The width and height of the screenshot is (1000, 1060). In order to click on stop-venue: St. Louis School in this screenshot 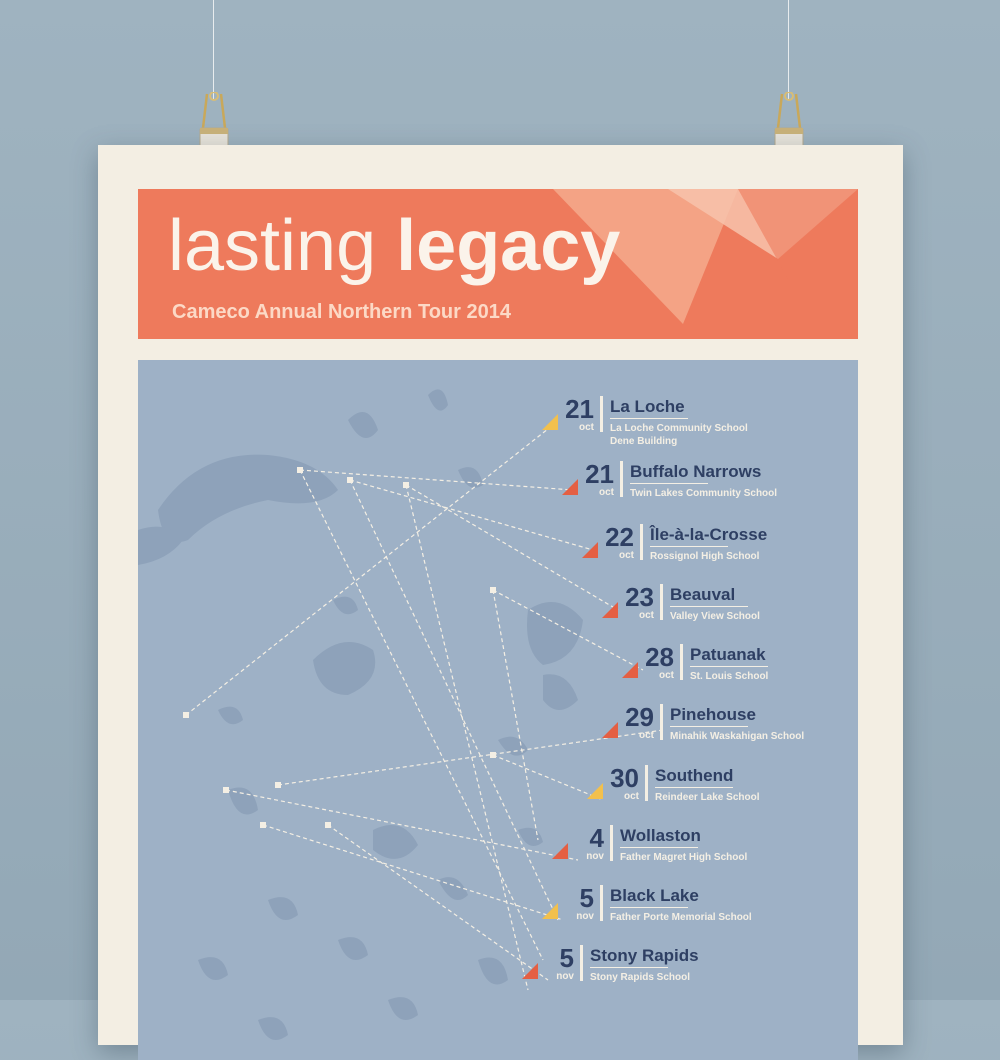, I will do `click(729, 677)`.